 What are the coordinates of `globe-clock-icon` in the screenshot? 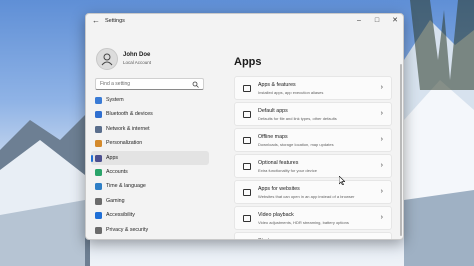 It's located at (98, 187).